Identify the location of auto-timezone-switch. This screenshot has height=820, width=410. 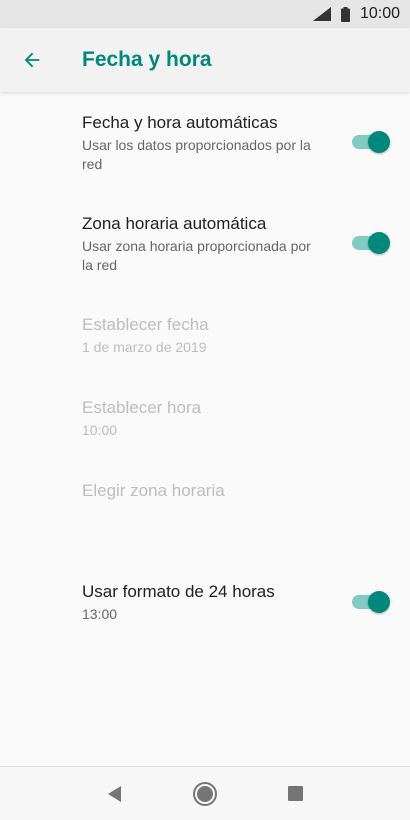
(370, 242).